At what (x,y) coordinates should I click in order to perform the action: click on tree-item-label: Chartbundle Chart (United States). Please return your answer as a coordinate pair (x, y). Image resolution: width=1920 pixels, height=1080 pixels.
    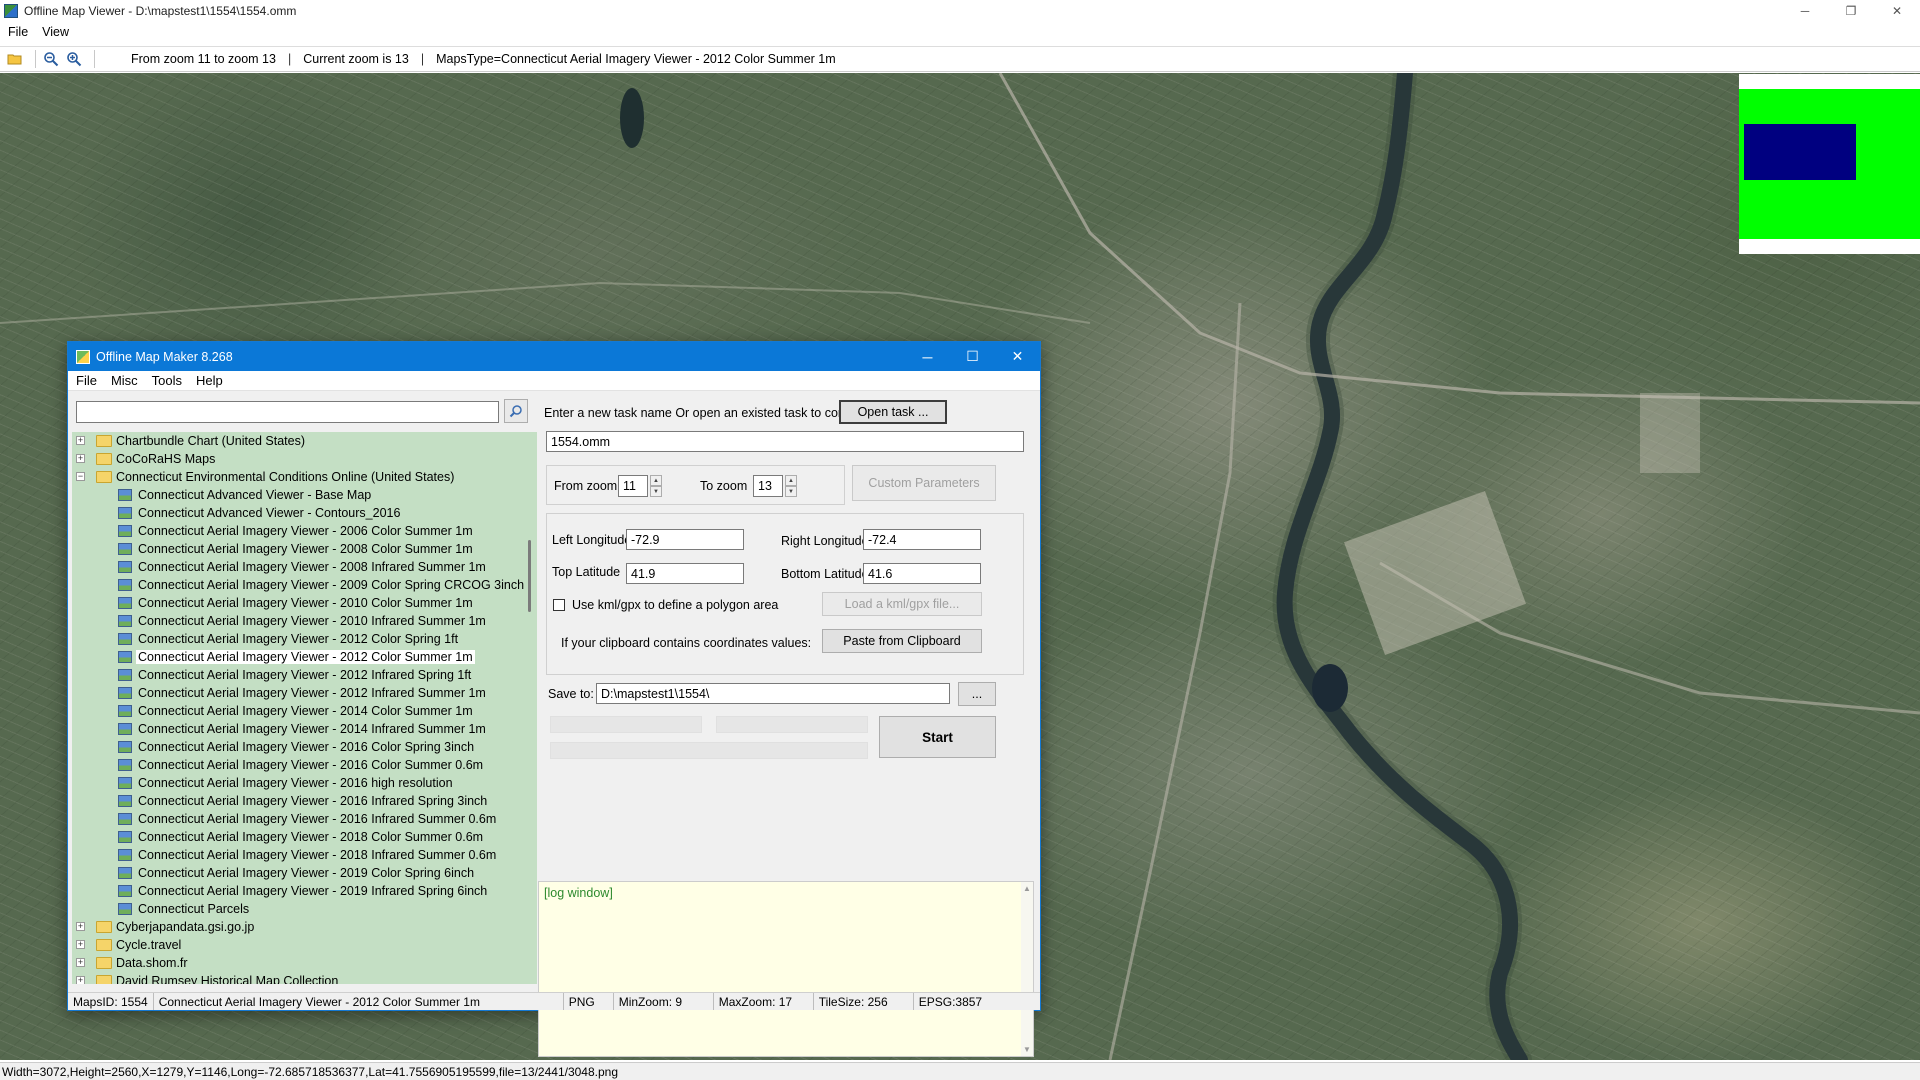
    Looking at the image, I should click on (210, 441).